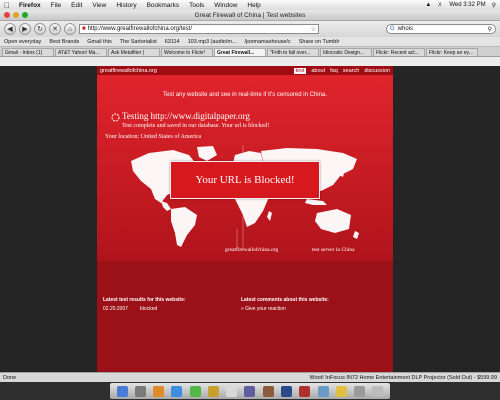 This screenshot has height=400, width=500. I want to click on menu-window: Window, so click(225, 5).